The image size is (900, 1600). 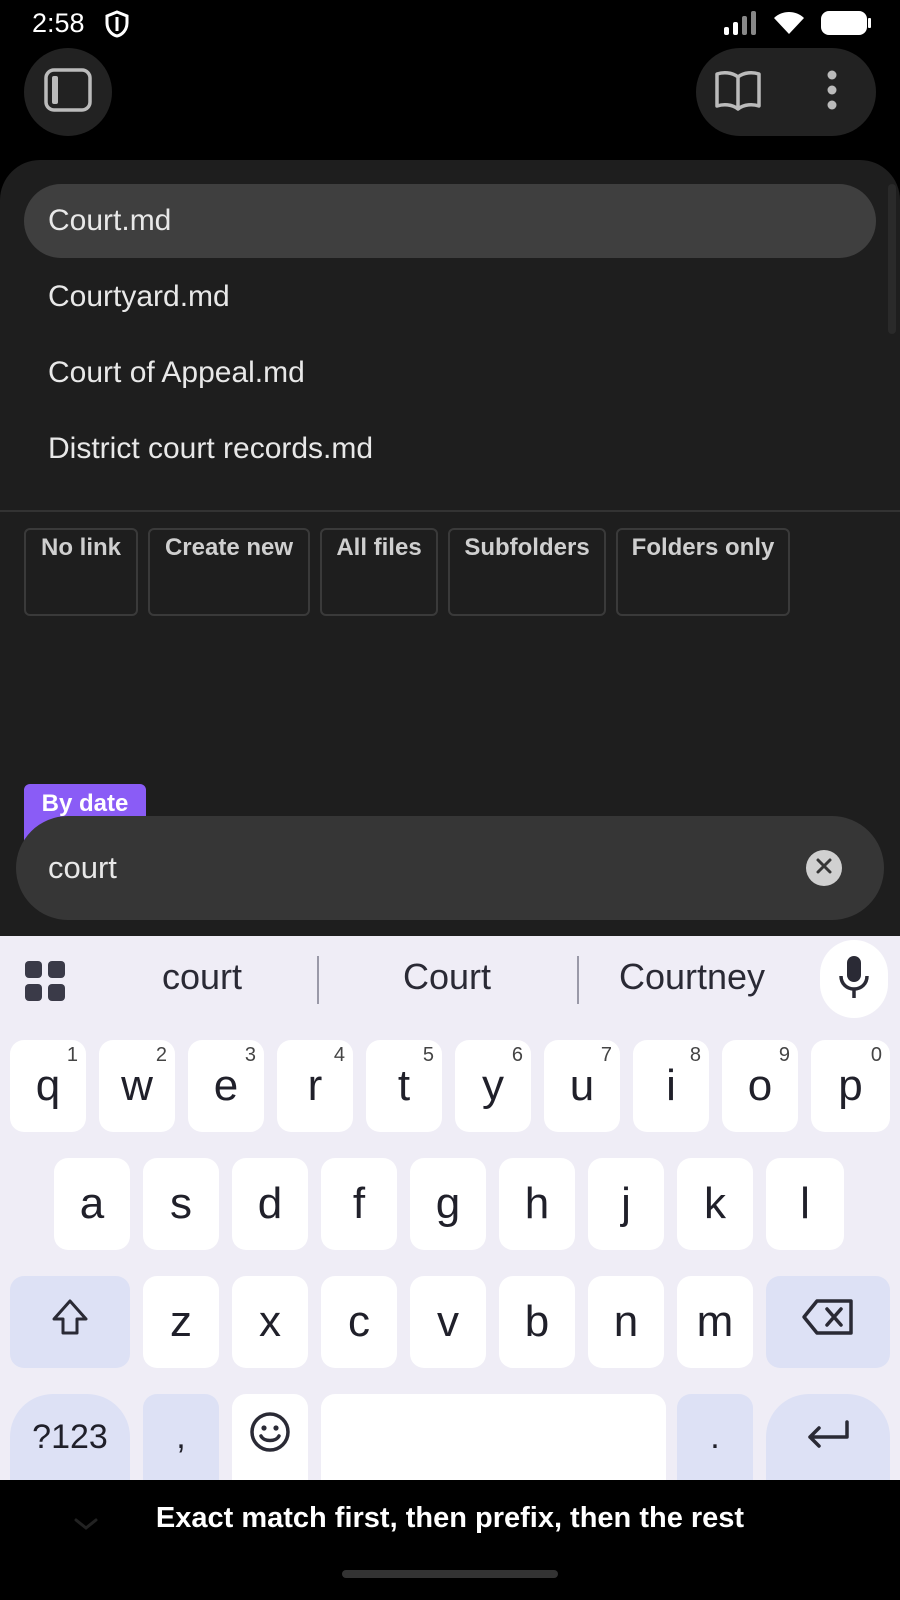 I want to click on shift-key, so click(x=70, y=1322).